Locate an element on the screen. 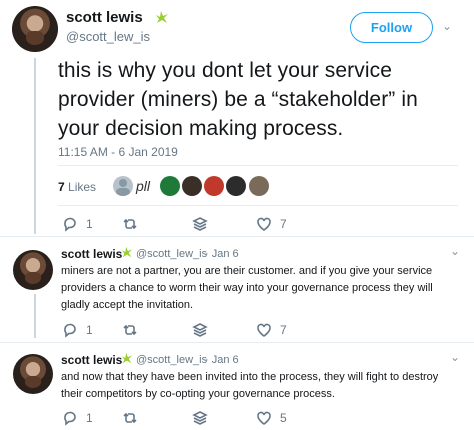 Image resolution: width=474 pixels, height=430 pixels. liker-avatar-text: pll is located at coordinates (143, 186).